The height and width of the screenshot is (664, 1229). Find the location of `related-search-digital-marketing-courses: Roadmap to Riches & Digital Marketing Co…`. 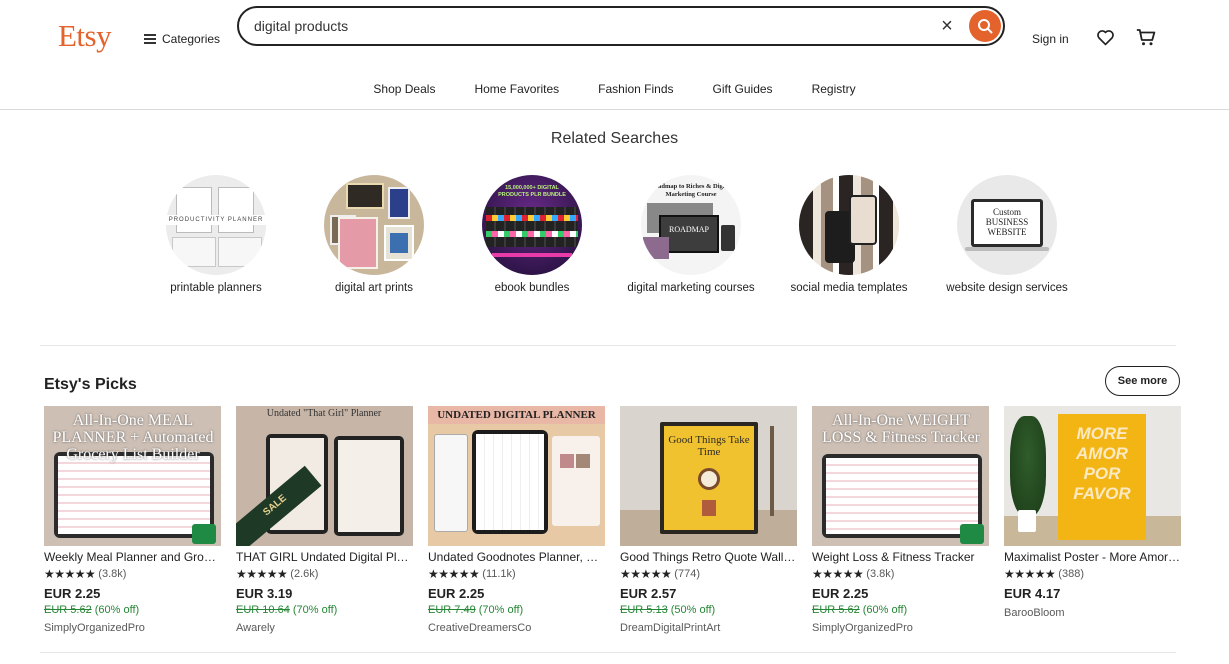

related-search-digital-marketing-courses: Roadmap to Riches & Digital Marketing Co… is located at coordinates (691, 235).